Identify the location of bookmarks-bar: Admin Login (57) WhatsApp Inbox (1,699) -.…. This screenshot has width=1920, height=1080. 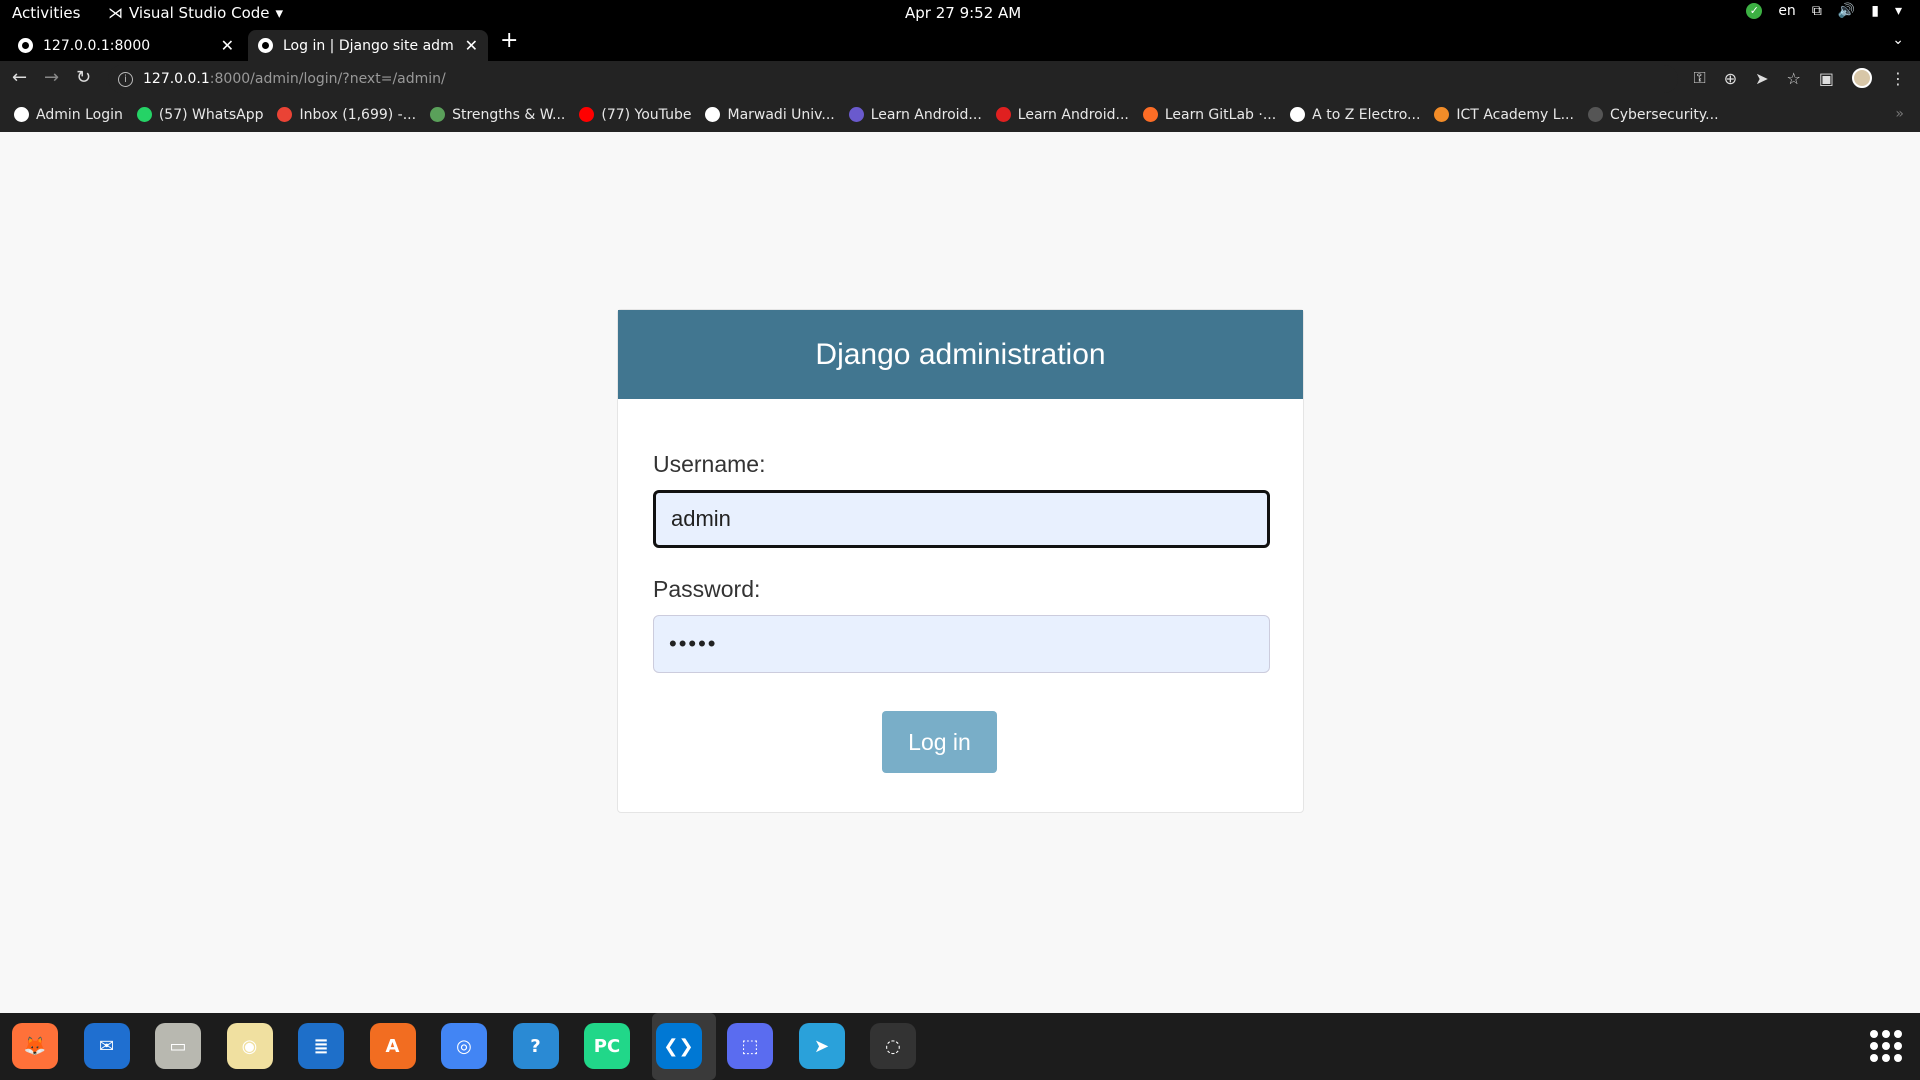
(960, 114).